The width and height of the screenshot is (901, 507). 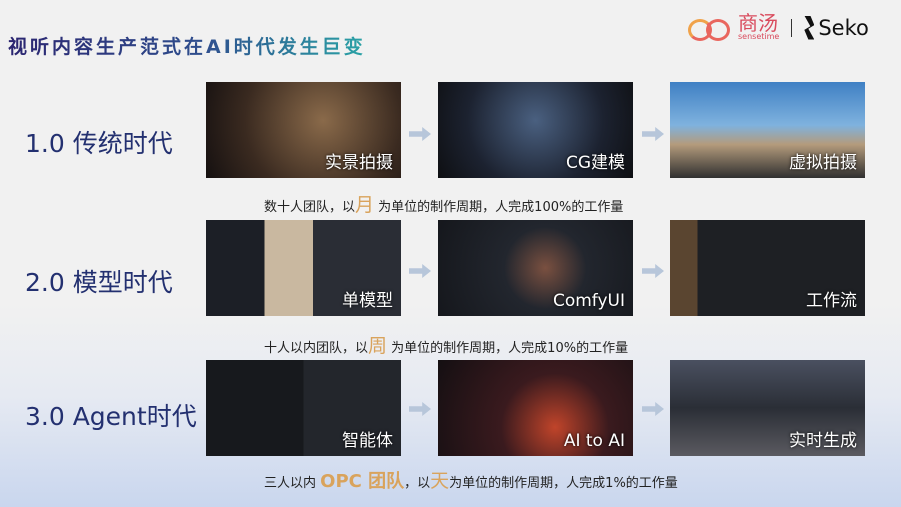 I want to click on slide-title: 视听内容生产范式在AI时代发生巨变, so click(x=187, y=45).